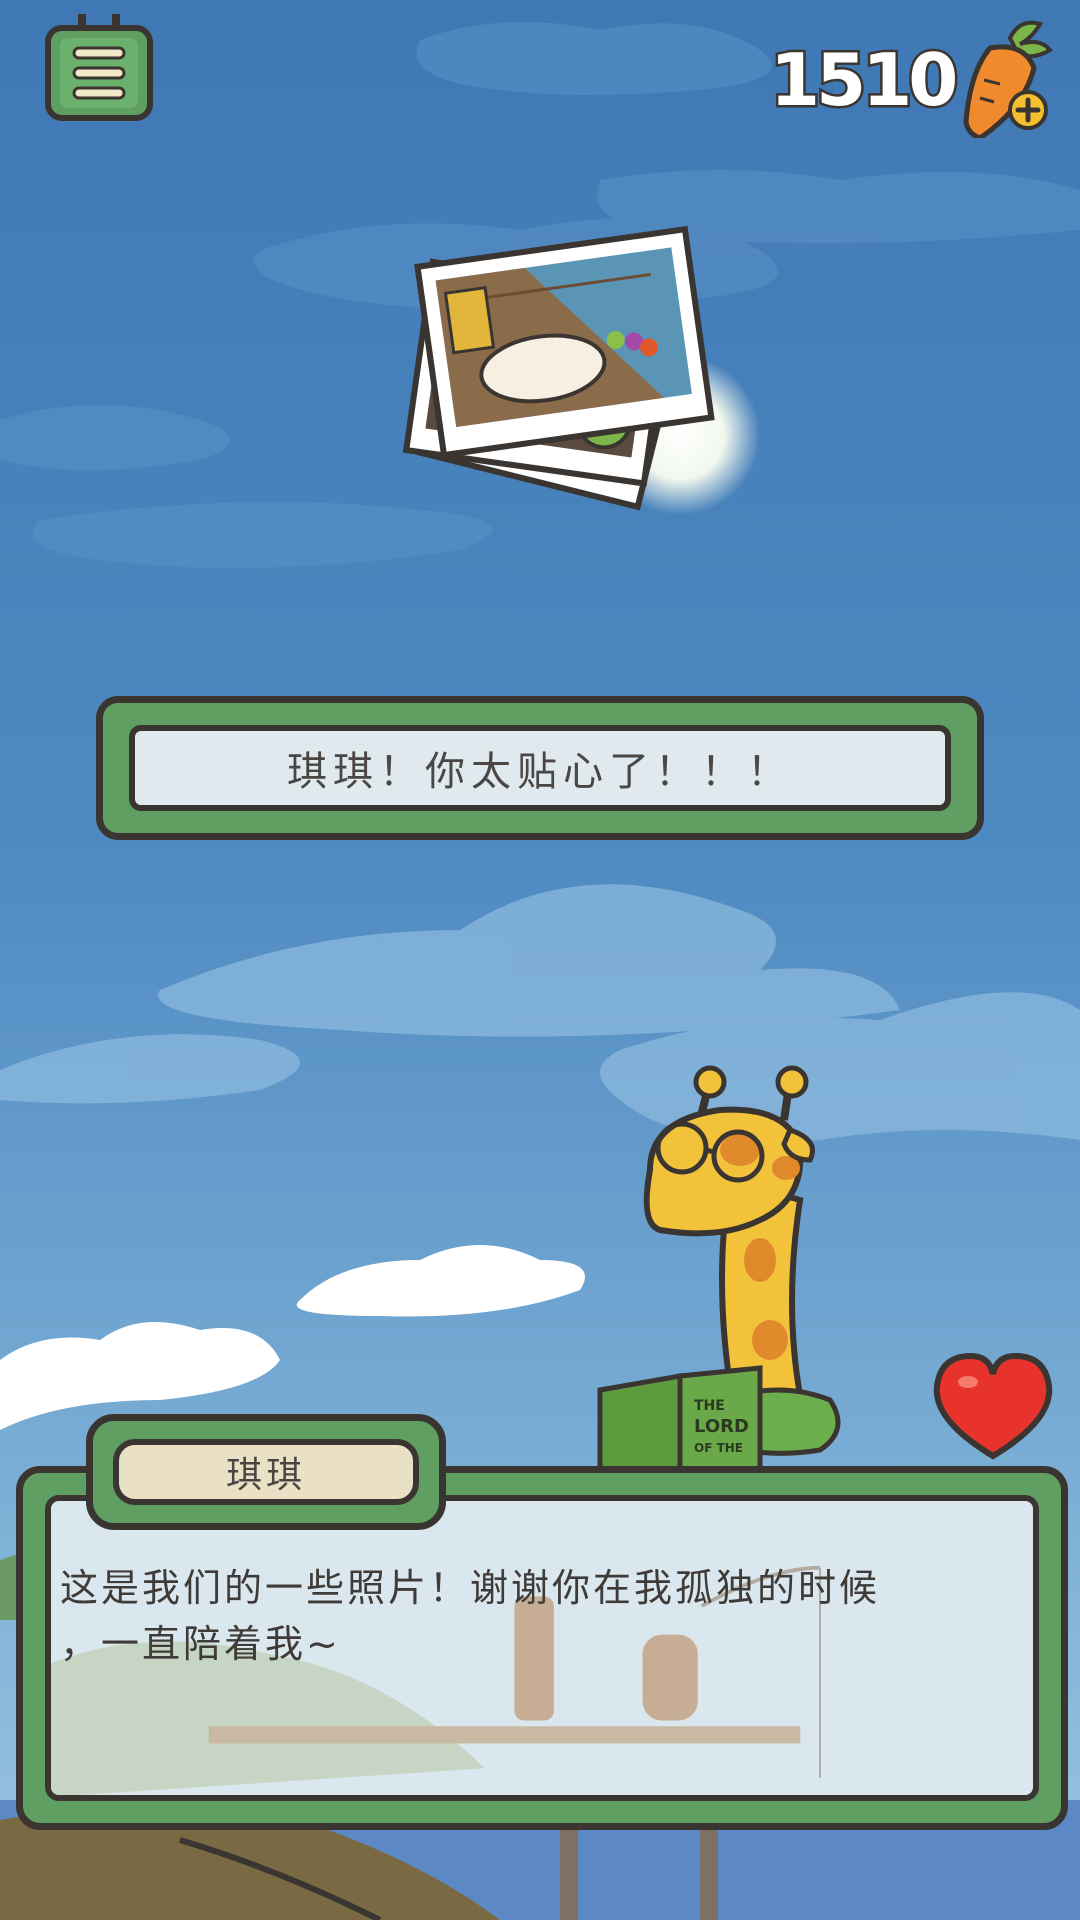 The width and height of the screenshot is (1080, 1920). I want to click on giraffe-character: THE LORD OF THE, so click(719, 1272).